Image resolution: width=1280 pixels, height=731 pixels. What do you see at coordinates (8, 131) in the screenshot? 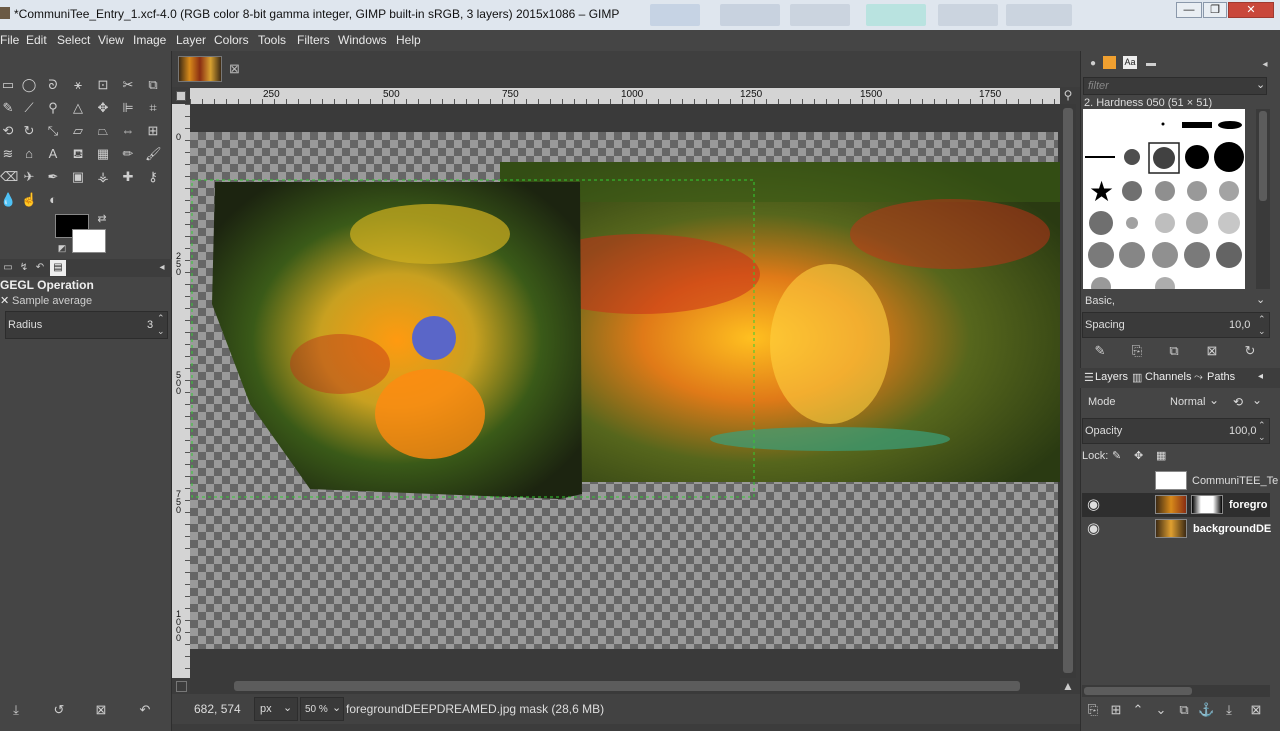
I see `unified-transform-icon: ⟲` at bounding box center [8, 131].